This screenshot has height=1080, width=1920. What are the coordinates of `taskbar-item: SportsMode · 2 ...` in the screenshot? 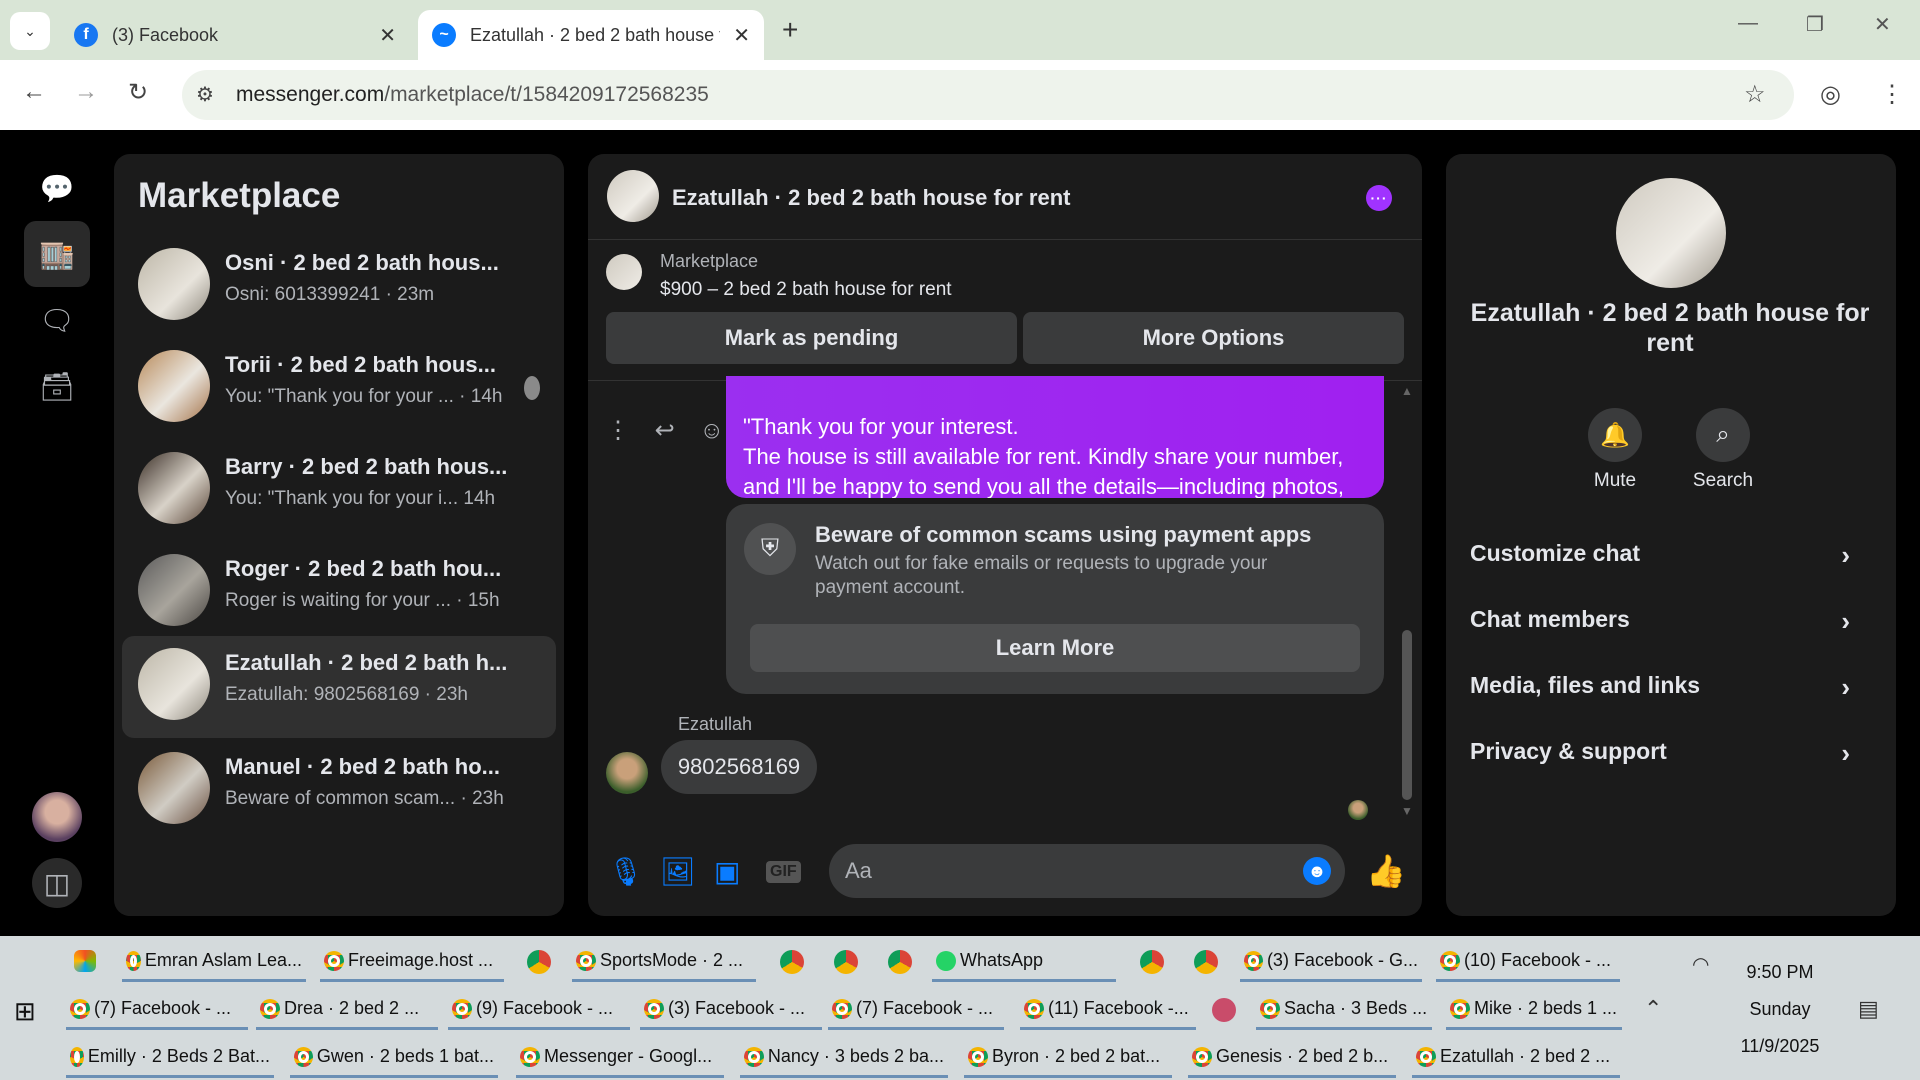 It's located at (664, 962).